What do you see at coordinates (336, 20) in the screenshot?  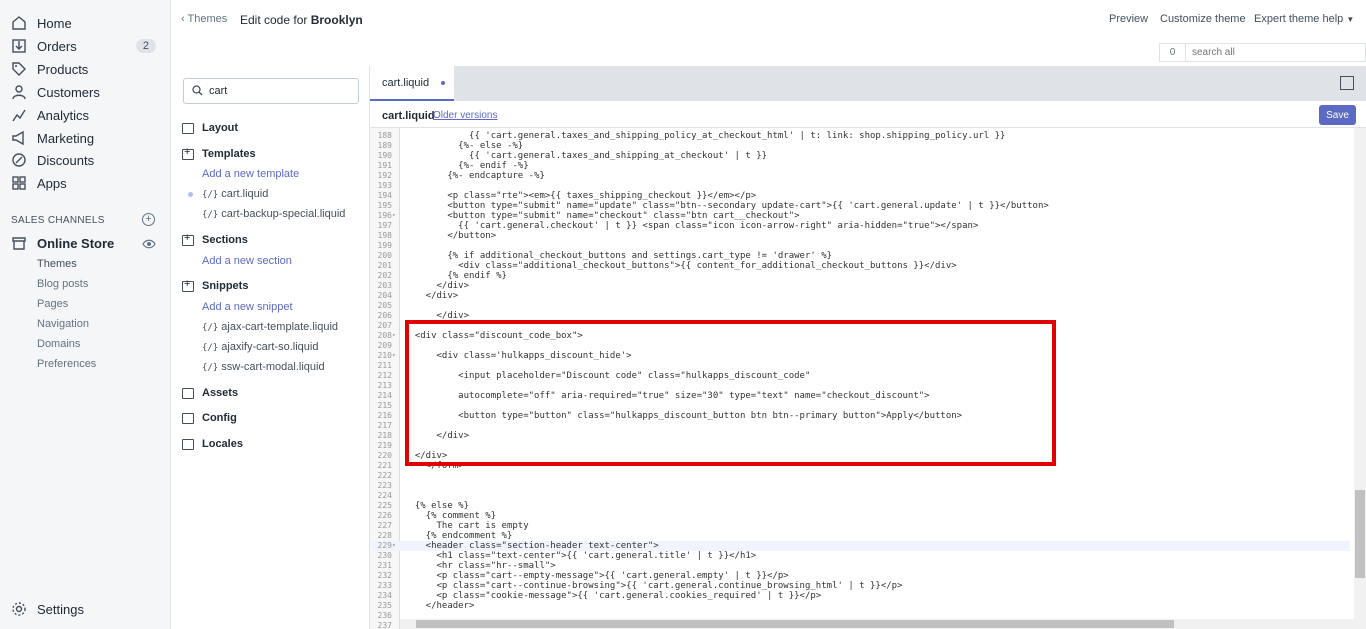 I see `theme-name: Brooklyn` at bounding box center [336, 20].